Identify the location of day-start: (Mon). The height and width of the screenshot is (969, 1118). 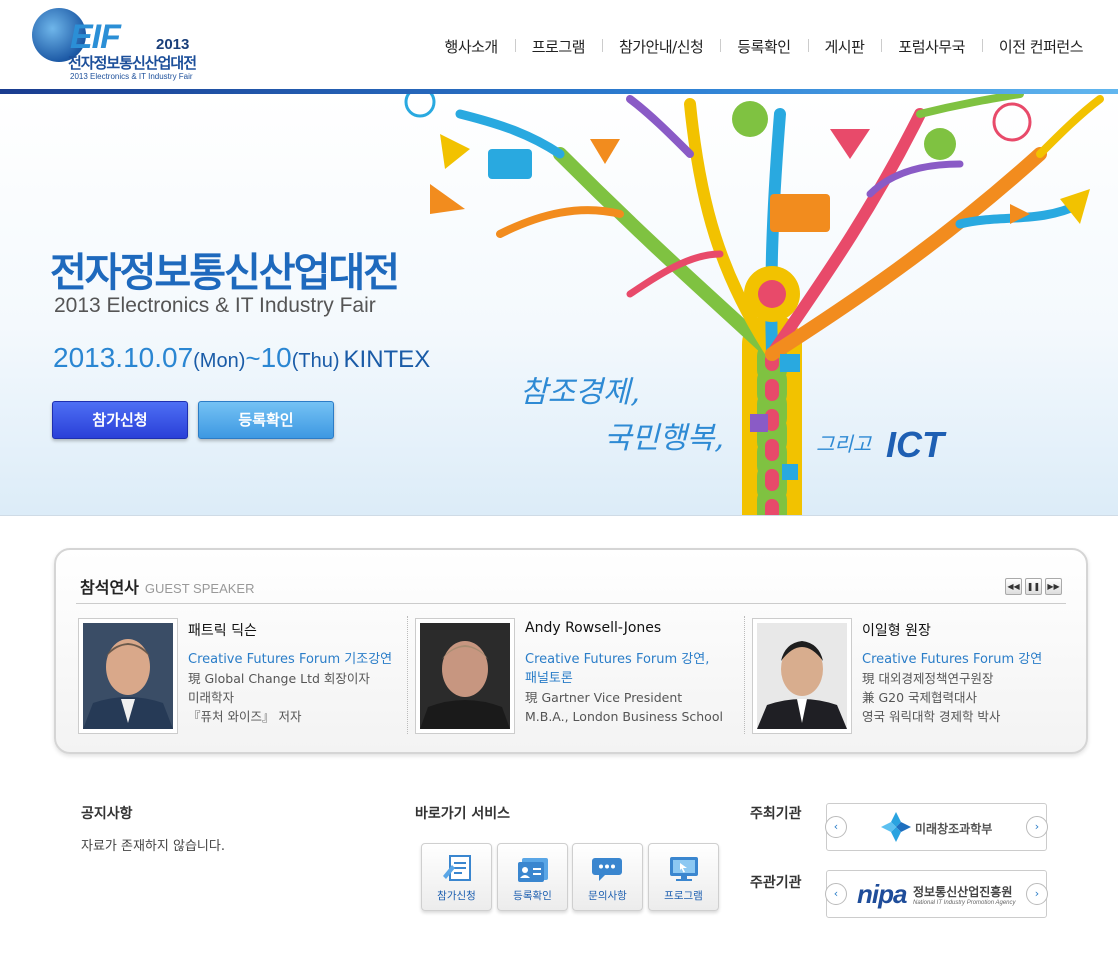
(219, 361).